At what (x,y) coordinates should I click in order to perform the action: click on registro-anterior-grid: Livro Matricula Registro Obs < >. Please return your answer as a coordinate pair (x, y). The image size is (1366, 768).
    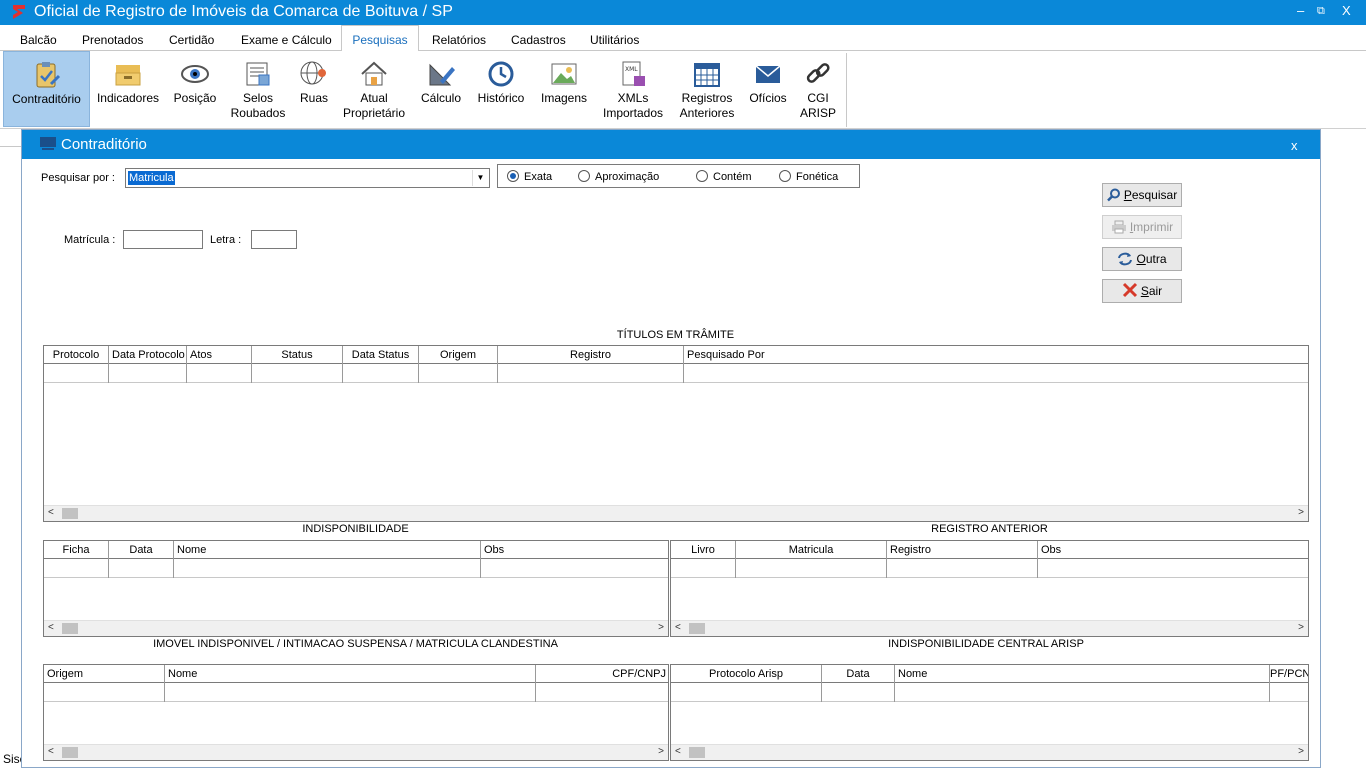
    Looking at the image, I should click on (989, 588).